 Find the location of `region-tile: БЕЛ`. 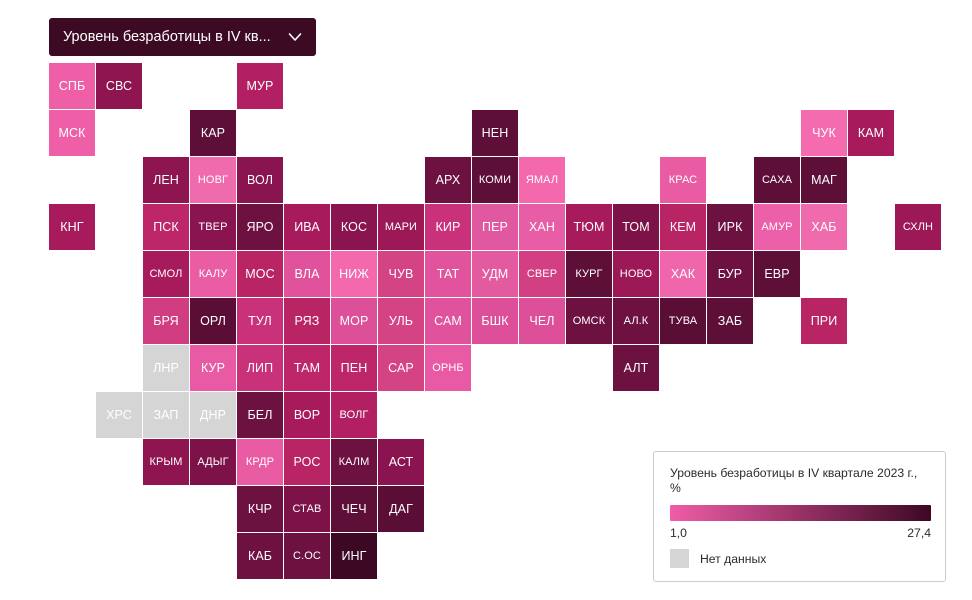

region-tile: БЕЛ is located at coordinates (260, 415).